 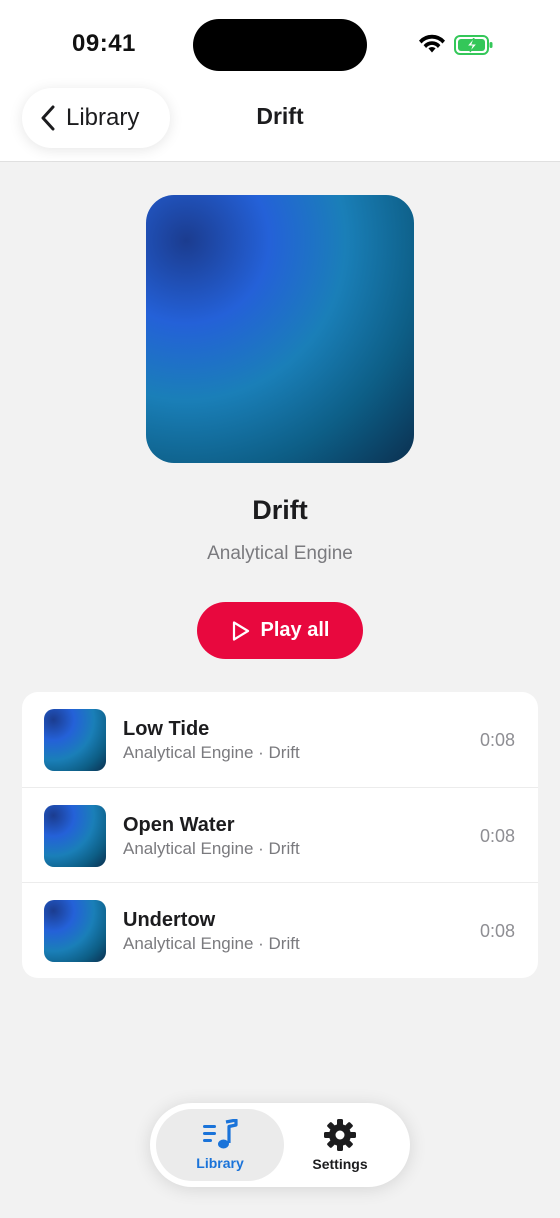 I want to click on play-icon, so click(x=240, y=630).